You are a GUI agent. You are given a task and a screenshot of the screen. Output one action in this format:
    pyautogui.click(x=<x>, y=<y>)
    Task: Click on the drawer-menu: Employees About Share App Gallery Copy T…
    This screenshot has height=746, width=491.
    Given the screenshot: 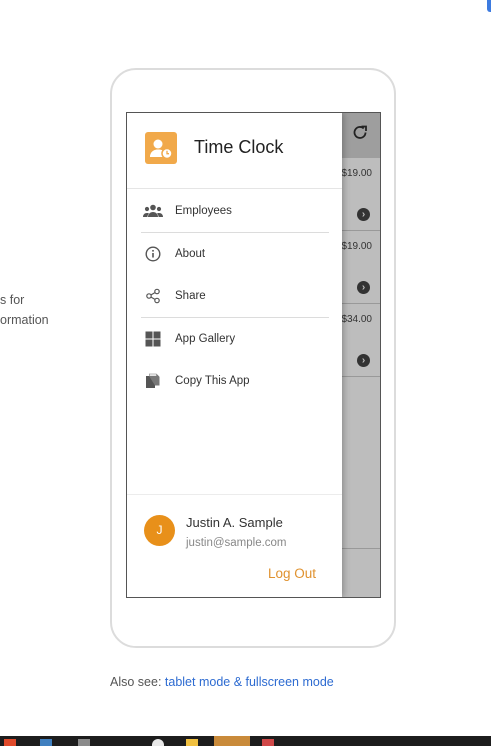 What is the action you would take?
    pyautogui.click(x=235, y=296)
    